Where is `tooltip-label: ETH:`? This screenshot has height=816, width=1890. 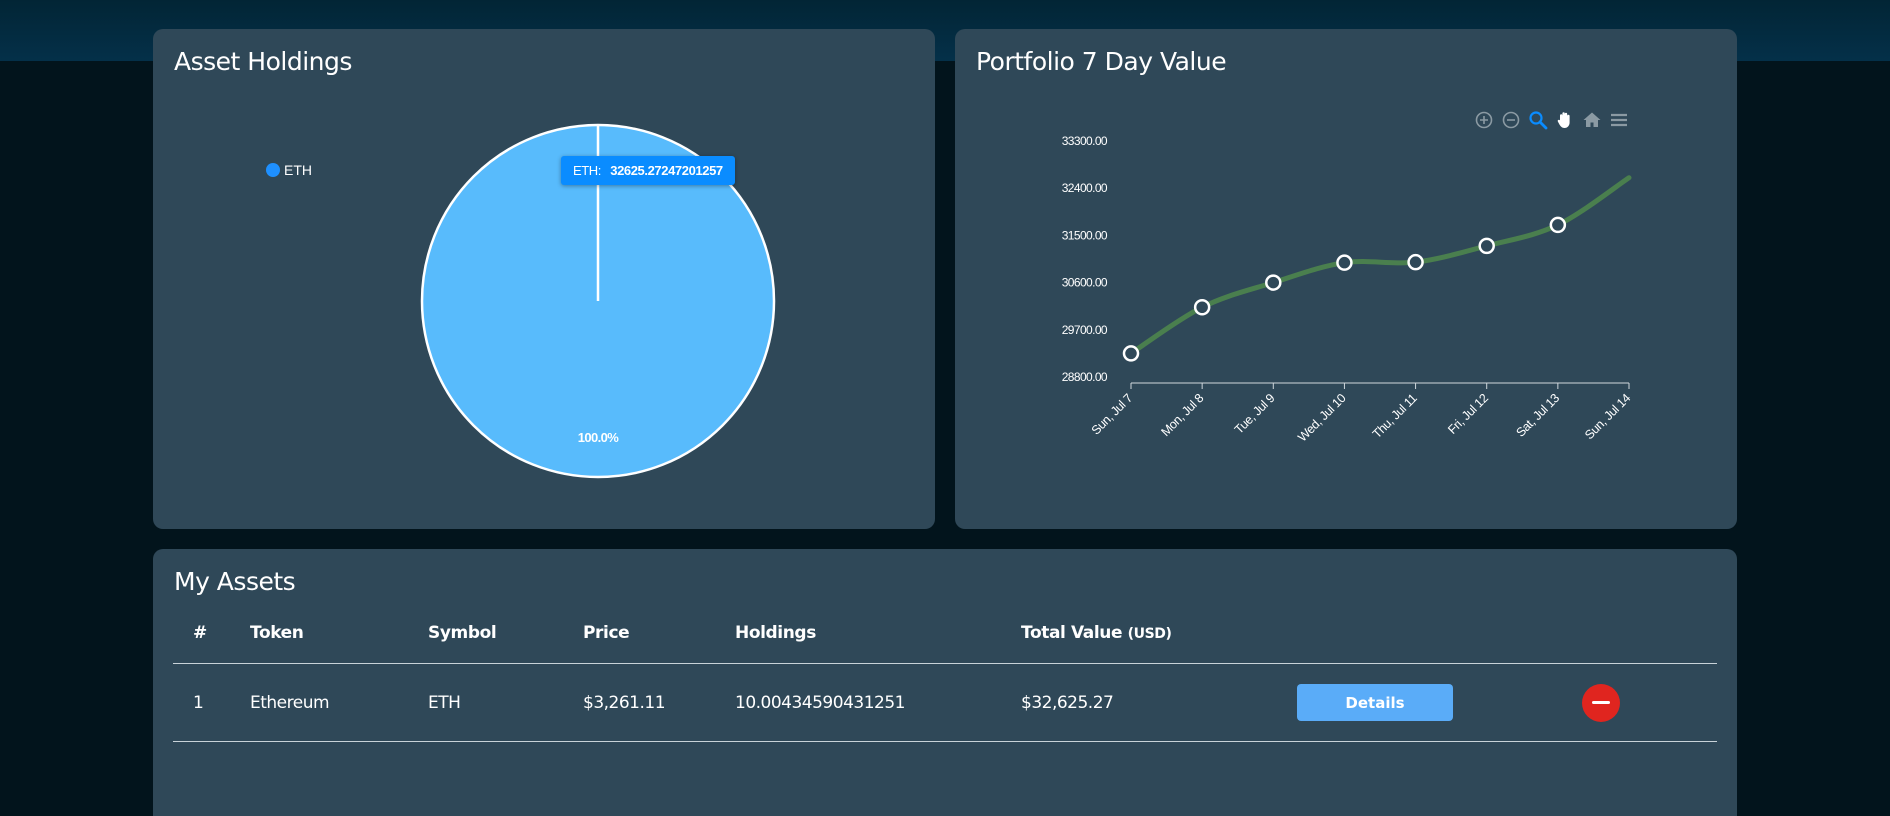
tooltip-label: ETH: is located at coordinates (587, 170).